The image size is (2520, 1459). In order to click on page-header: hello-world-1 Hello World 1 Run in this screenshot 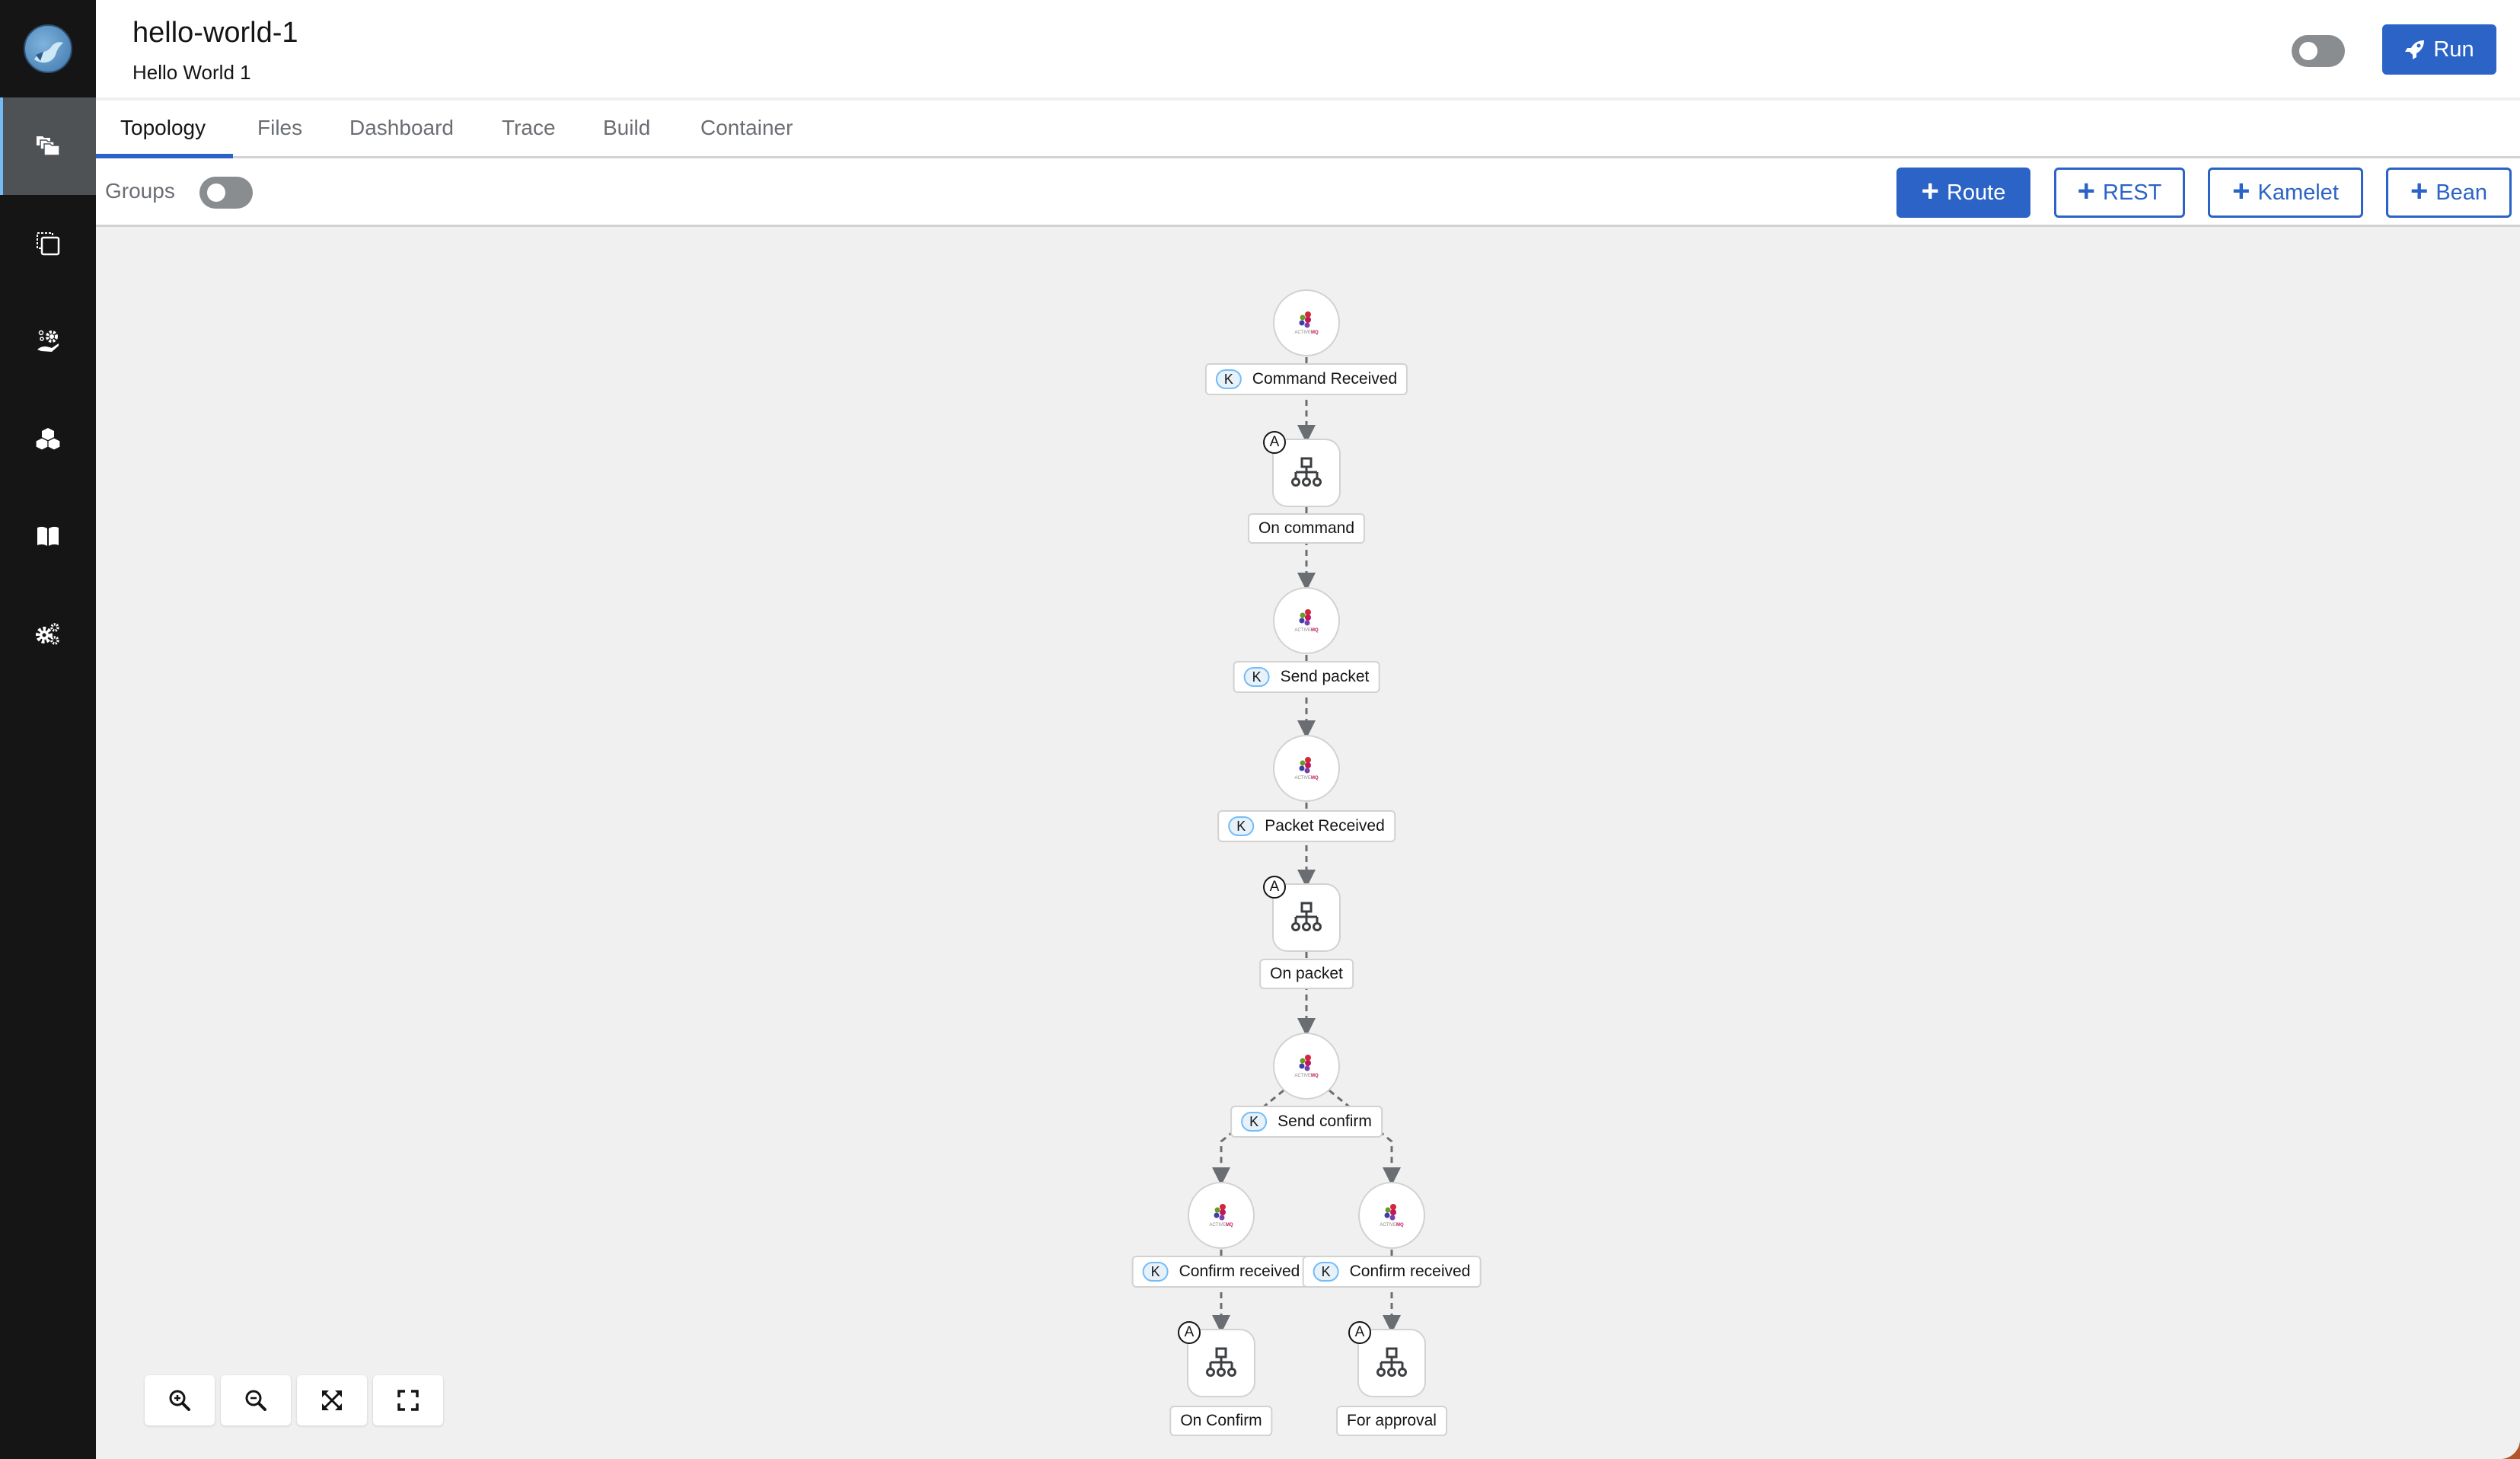, I will do `click(1308, 48)`.